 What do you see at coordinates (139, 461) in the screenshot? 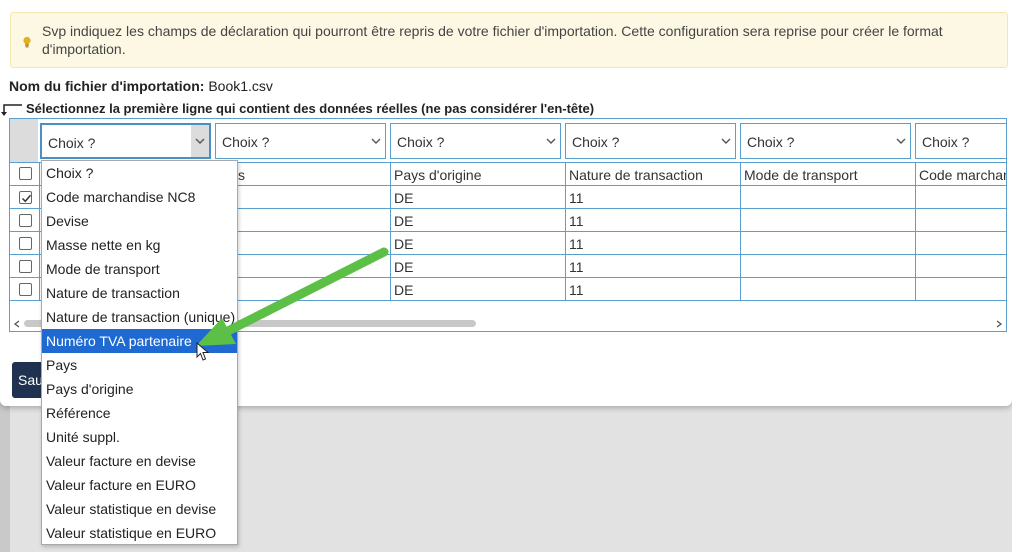
I see `dropdown-option: Valeur facture en devise` at bounding box center [139, 461].